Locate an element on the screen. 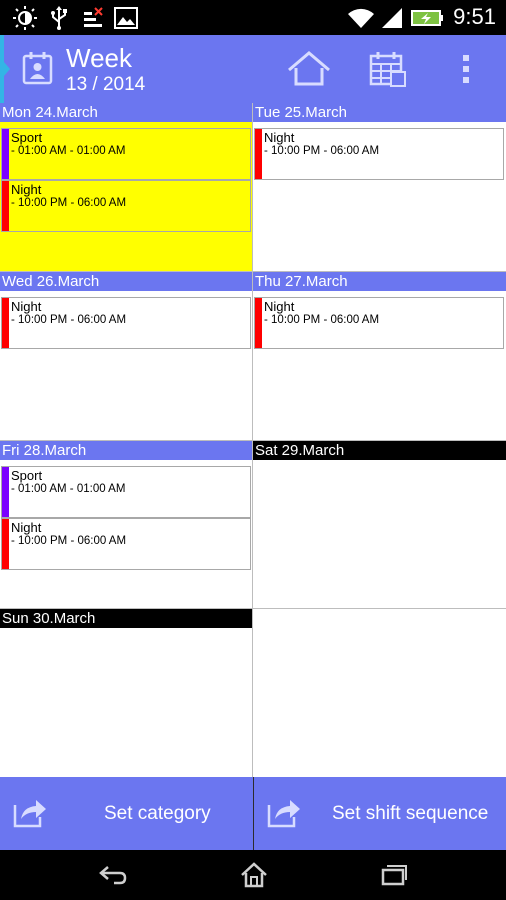 This screenshot has height=900, width=506. day-header: Fri 28.March is located at coordinates (126, 450).